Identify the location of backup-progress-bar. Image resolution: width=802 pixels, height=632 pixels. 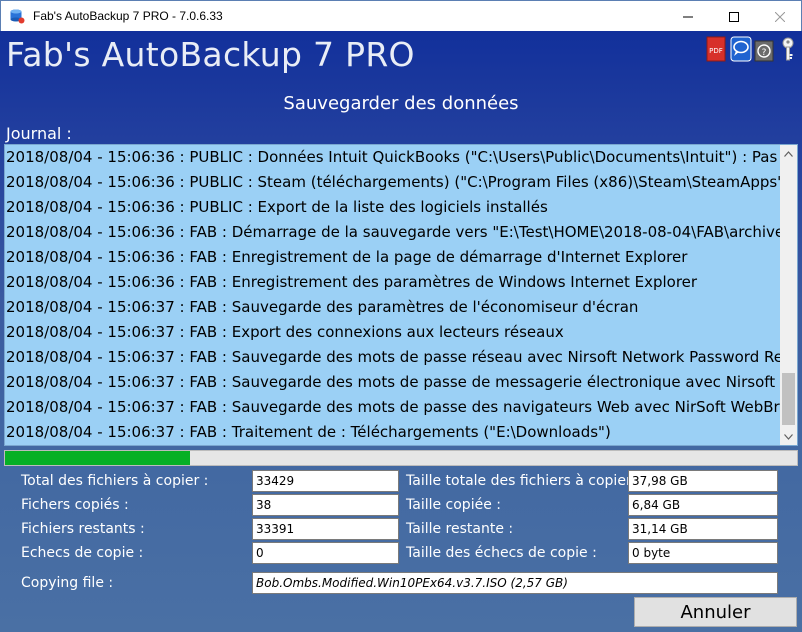
(401, 458).